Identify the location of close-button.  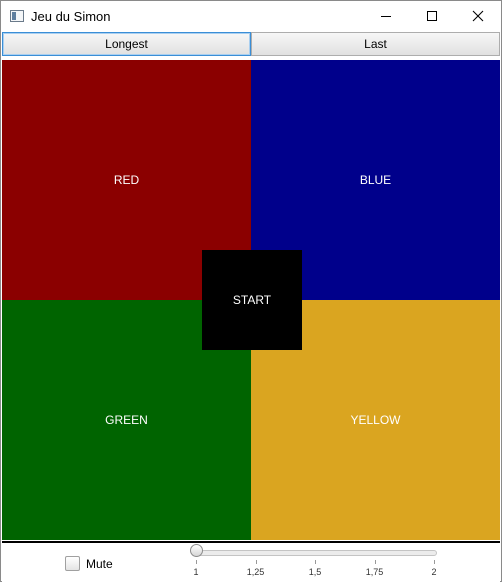
(478, 16).